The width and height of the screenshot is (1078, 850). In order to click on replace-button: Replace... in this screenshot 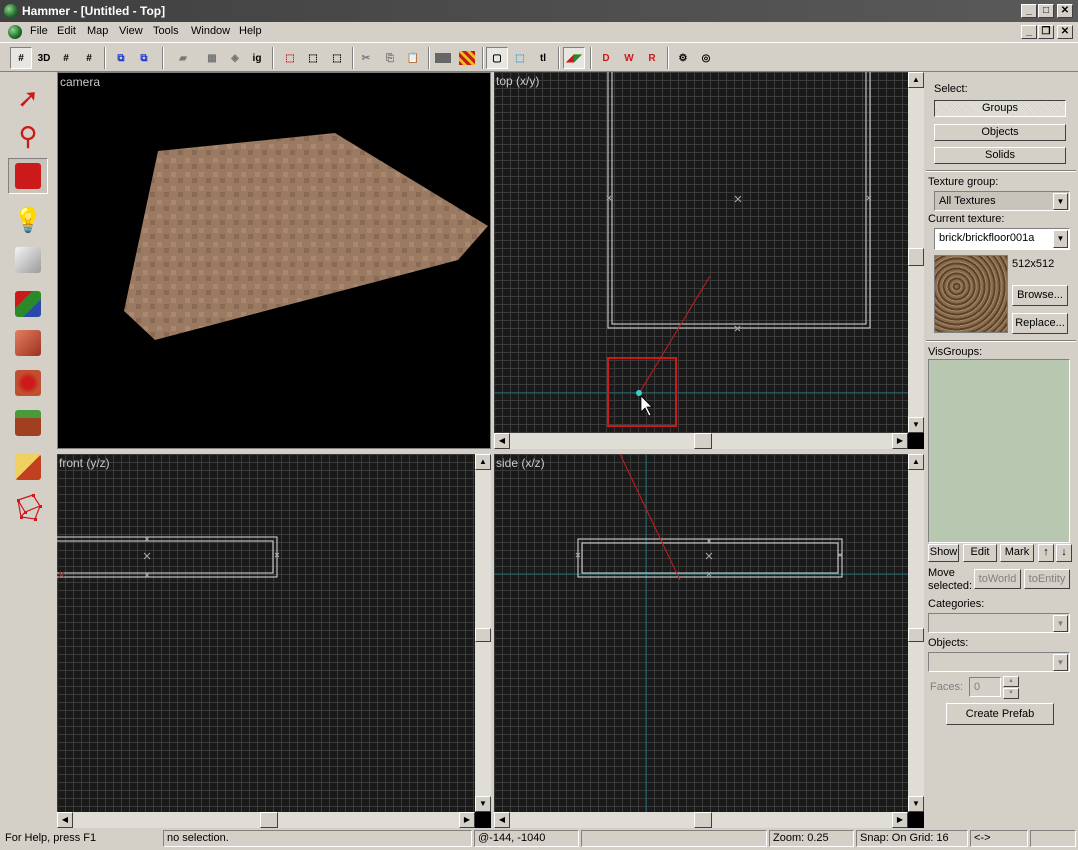, I will do `click(1040, 323)`.